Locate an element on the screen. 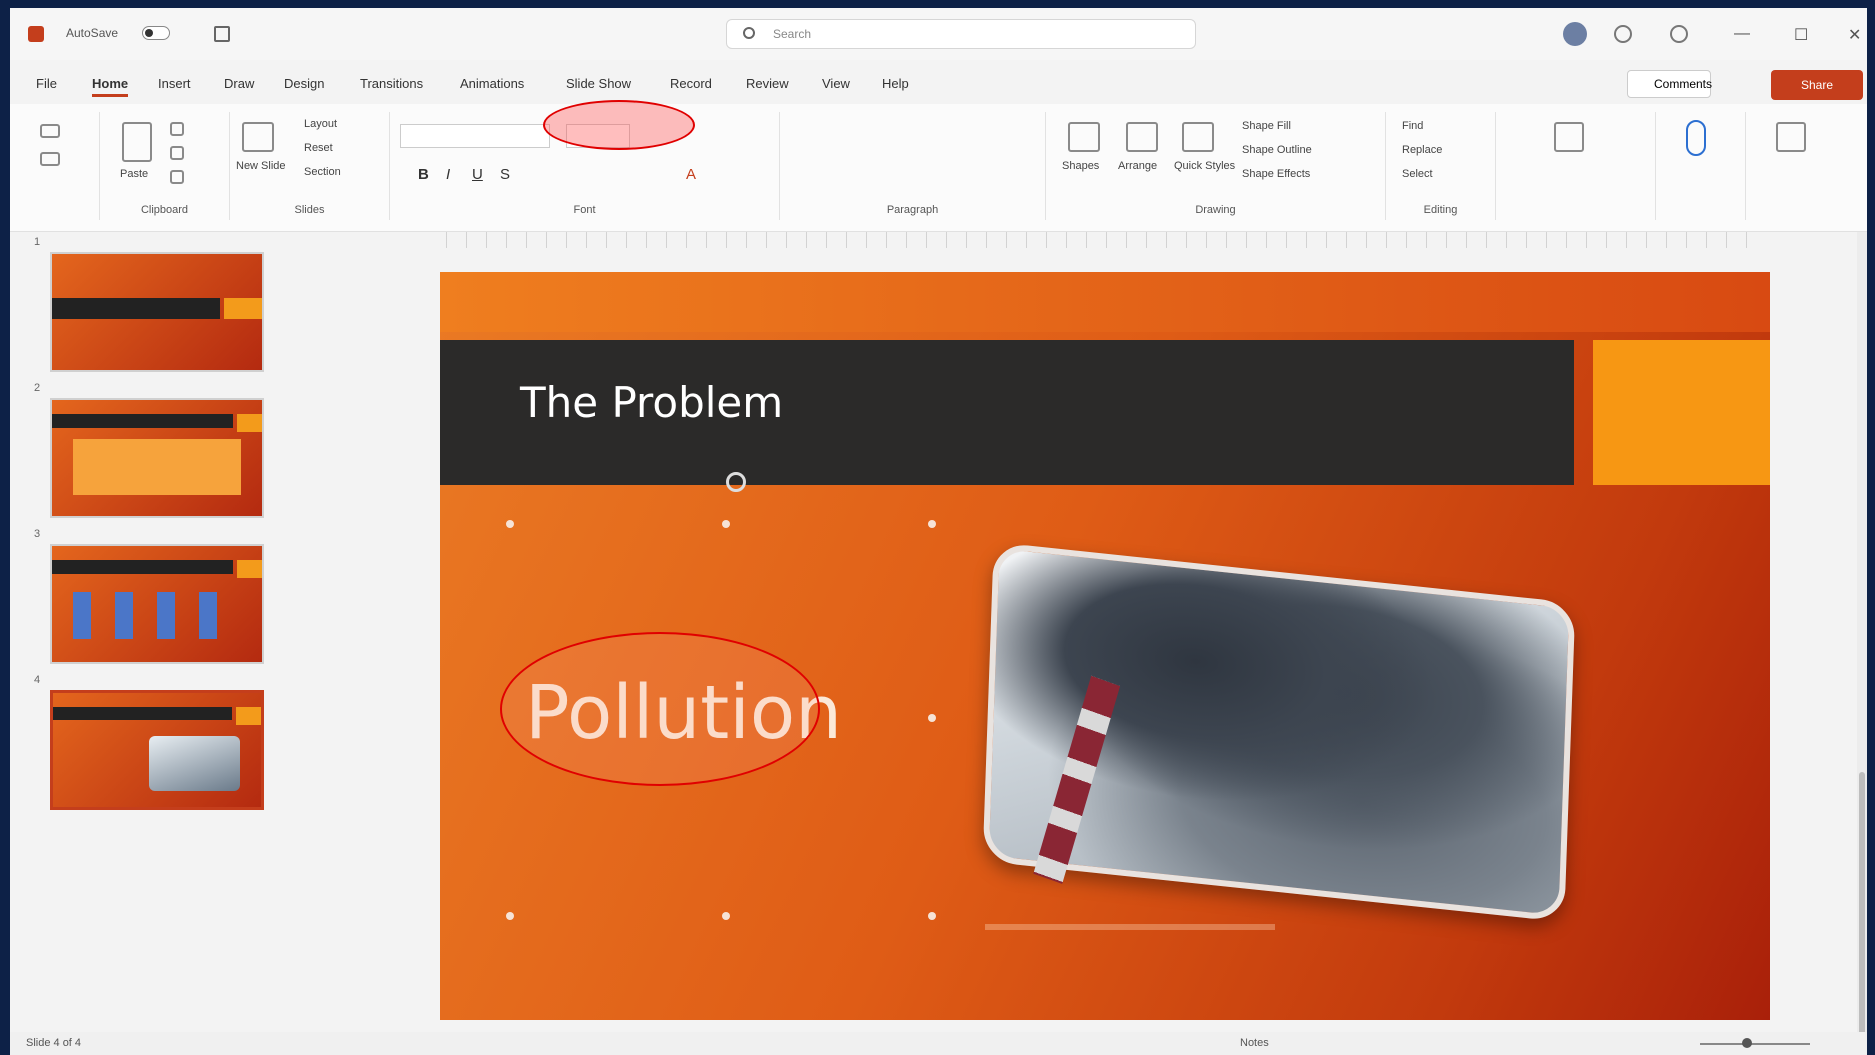 This screenshot has width=1875, height=1055. designer-icon is located at coordinates (1791, 137).